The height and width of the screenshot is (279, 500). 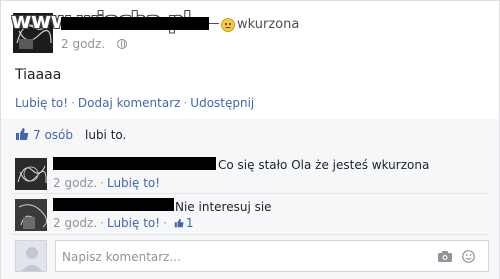 I want to click on like-button: Lubię to!, so click(x=41, y=103).